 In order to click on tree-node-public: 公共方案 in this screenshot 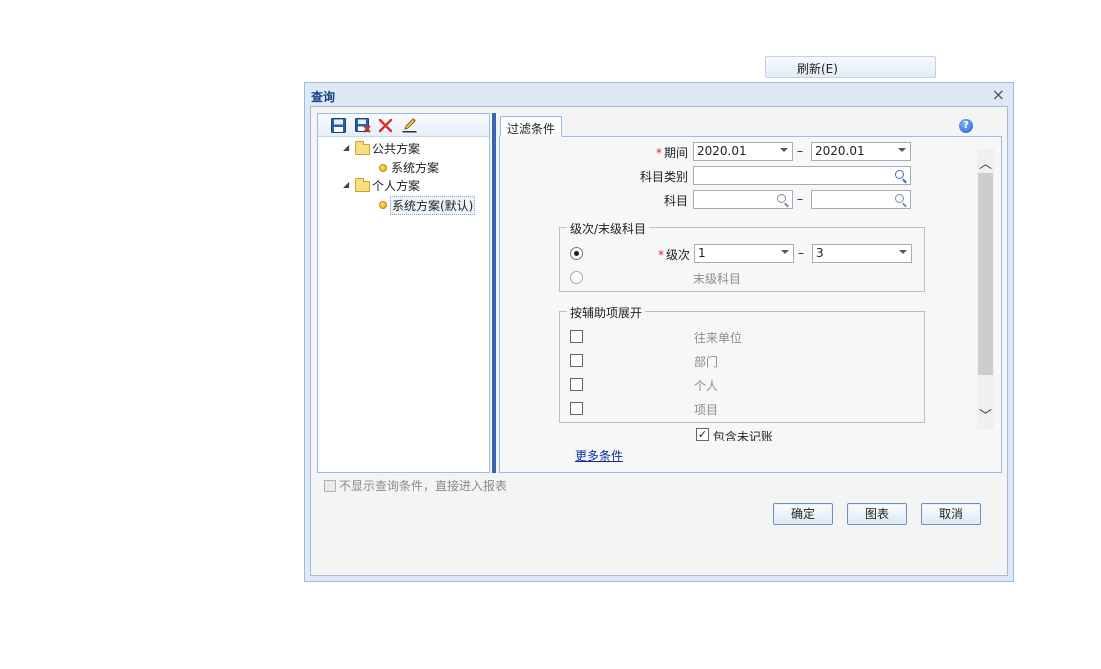, I will do `click(396, 148)`.